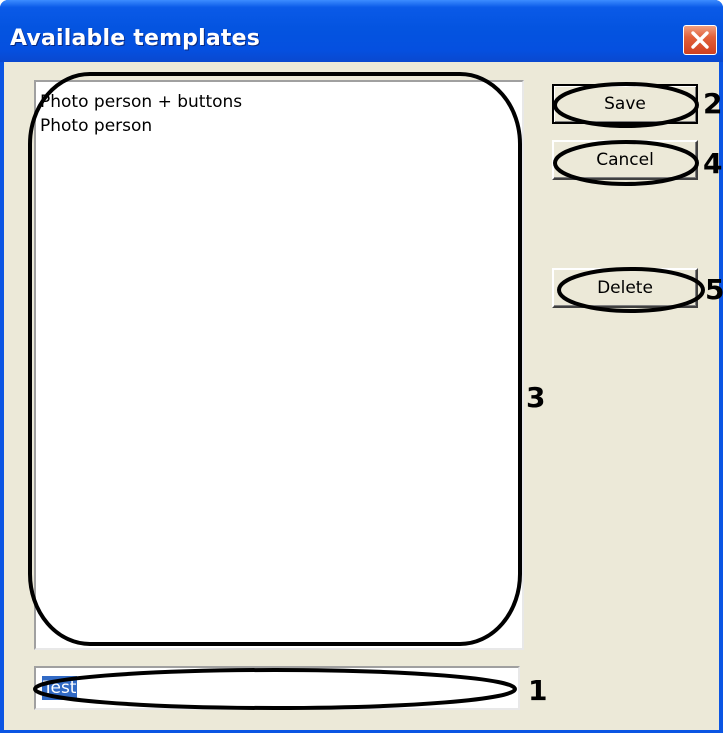  I want to click on template-list-item: Photo person + buttons, so click(279, 102).